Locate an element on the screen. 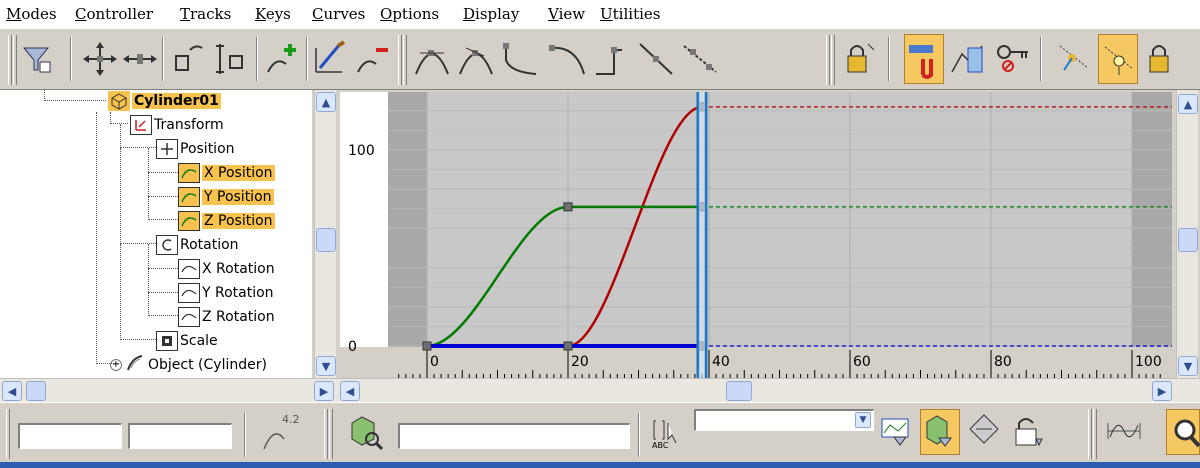  tangent-slow-button is located at coordinates (568, 59).